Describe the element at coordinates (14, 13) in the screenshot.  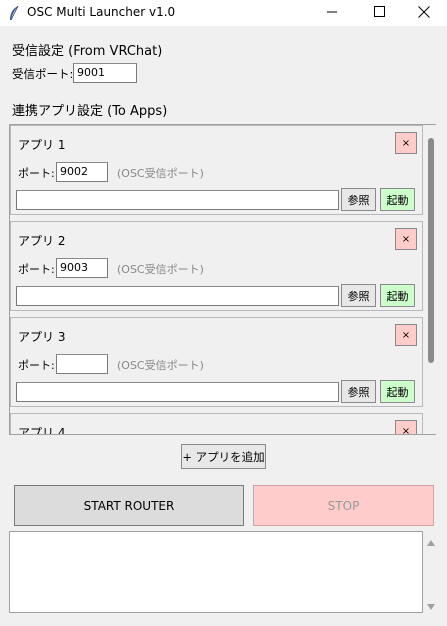
I see `feather-icon` at that location.